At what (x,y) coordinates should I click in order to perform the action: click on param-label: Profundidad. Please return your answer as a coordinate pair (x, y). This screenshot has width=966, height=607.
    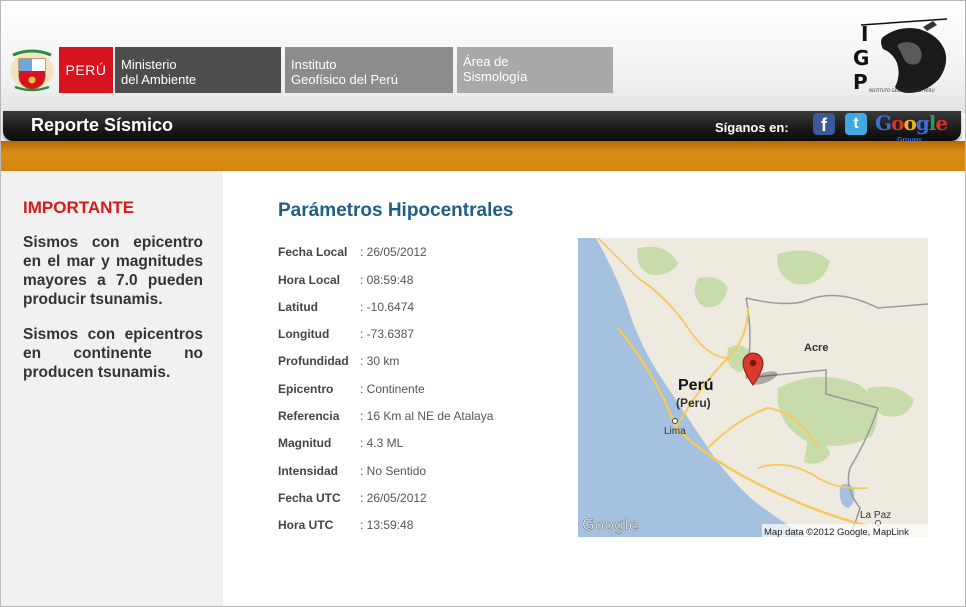
    Looking at the image, I should click on (313, 361).